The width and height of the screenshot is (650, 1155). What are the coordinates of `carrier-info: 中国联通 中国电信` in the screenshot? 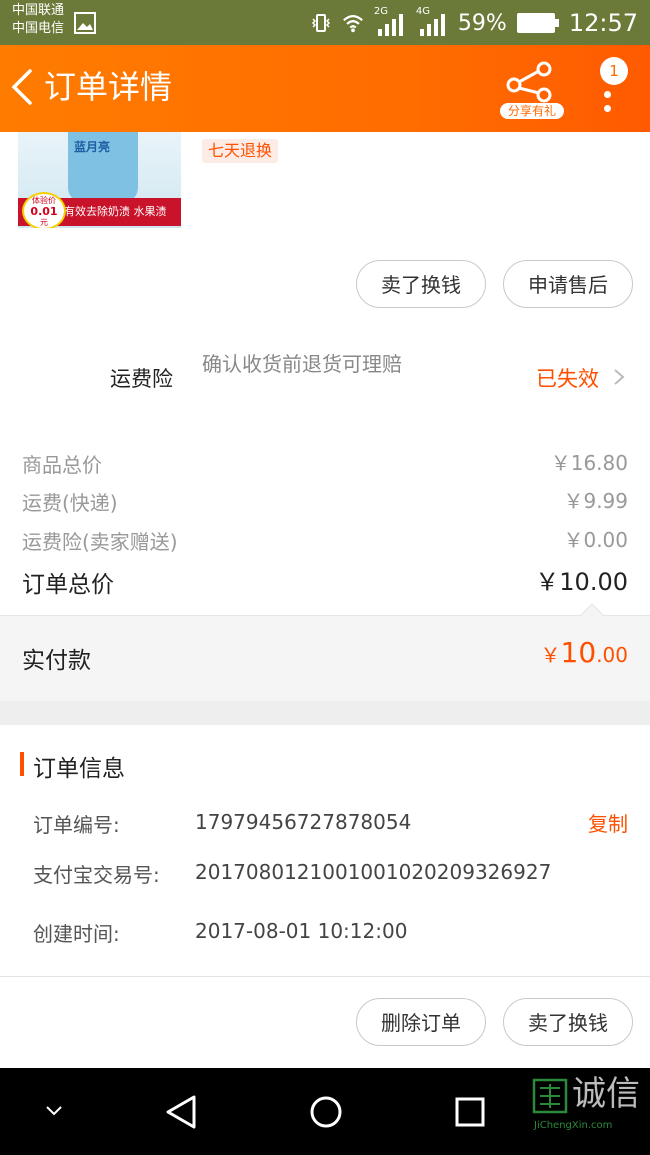 It's located at (38, 20).